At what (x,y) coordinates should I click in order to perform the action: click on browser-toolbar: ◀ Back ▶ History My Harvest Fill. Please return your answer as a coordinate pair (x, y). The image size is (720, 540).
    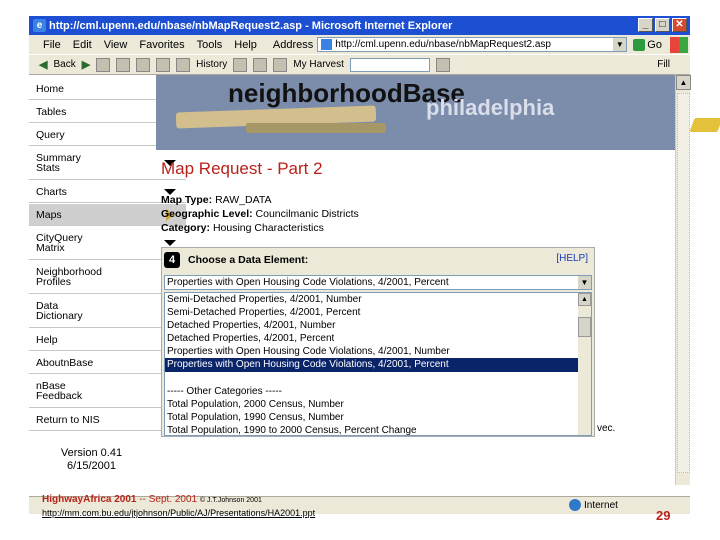
    Looking at the image, I should click on (359, 64).